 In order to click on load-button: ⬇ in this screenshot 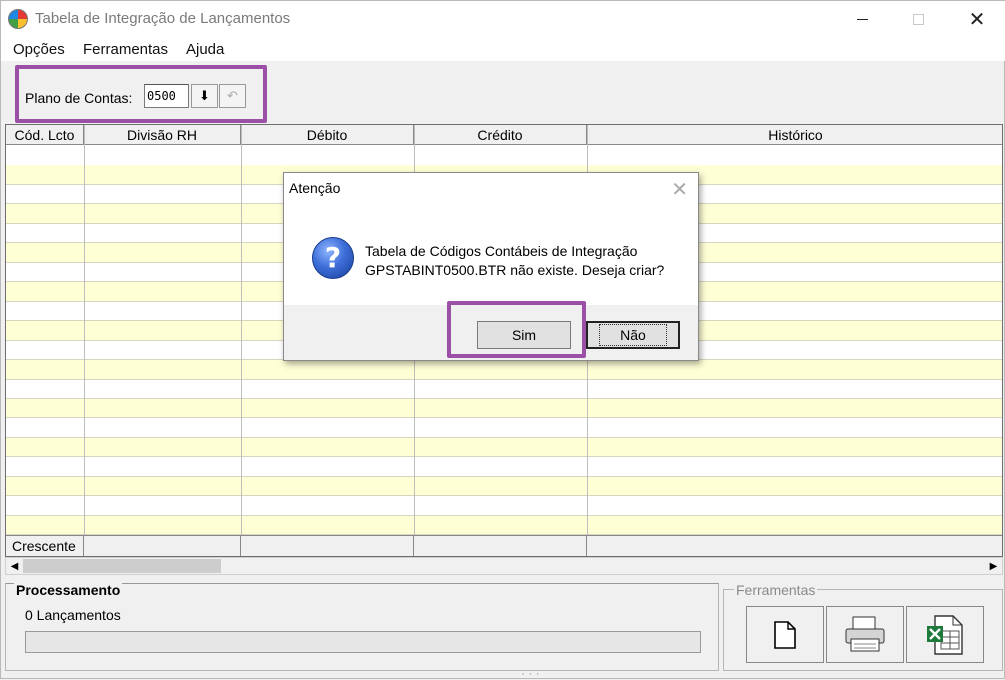, I will do `click(204, 96)`.